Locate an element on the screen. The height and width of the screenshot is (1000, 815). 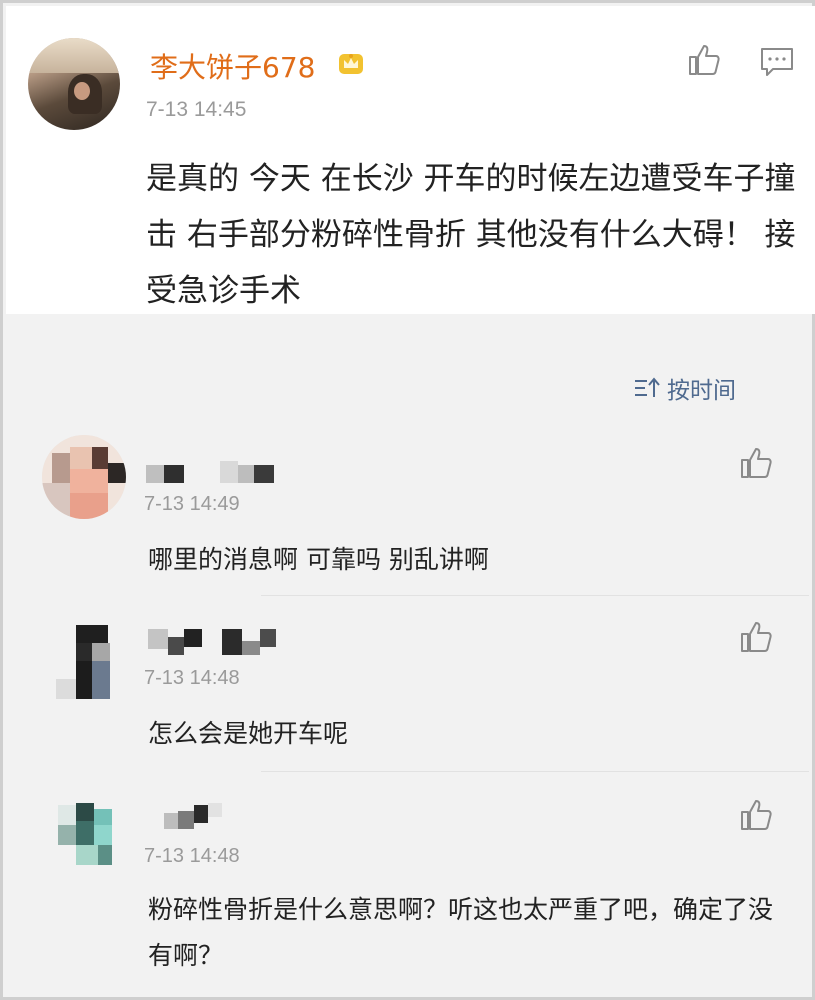
post-time: 7-13 14:45 is located at coordinates (196, 109).